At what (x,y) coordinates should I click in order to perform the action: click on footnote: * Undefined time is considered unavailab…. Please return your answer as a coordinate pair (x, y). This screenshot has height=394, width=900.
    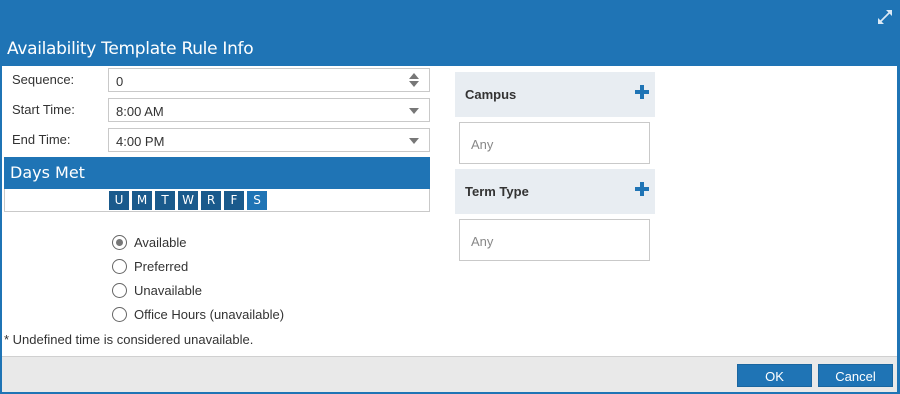
    Looking at the image, I should click on (129, 339).